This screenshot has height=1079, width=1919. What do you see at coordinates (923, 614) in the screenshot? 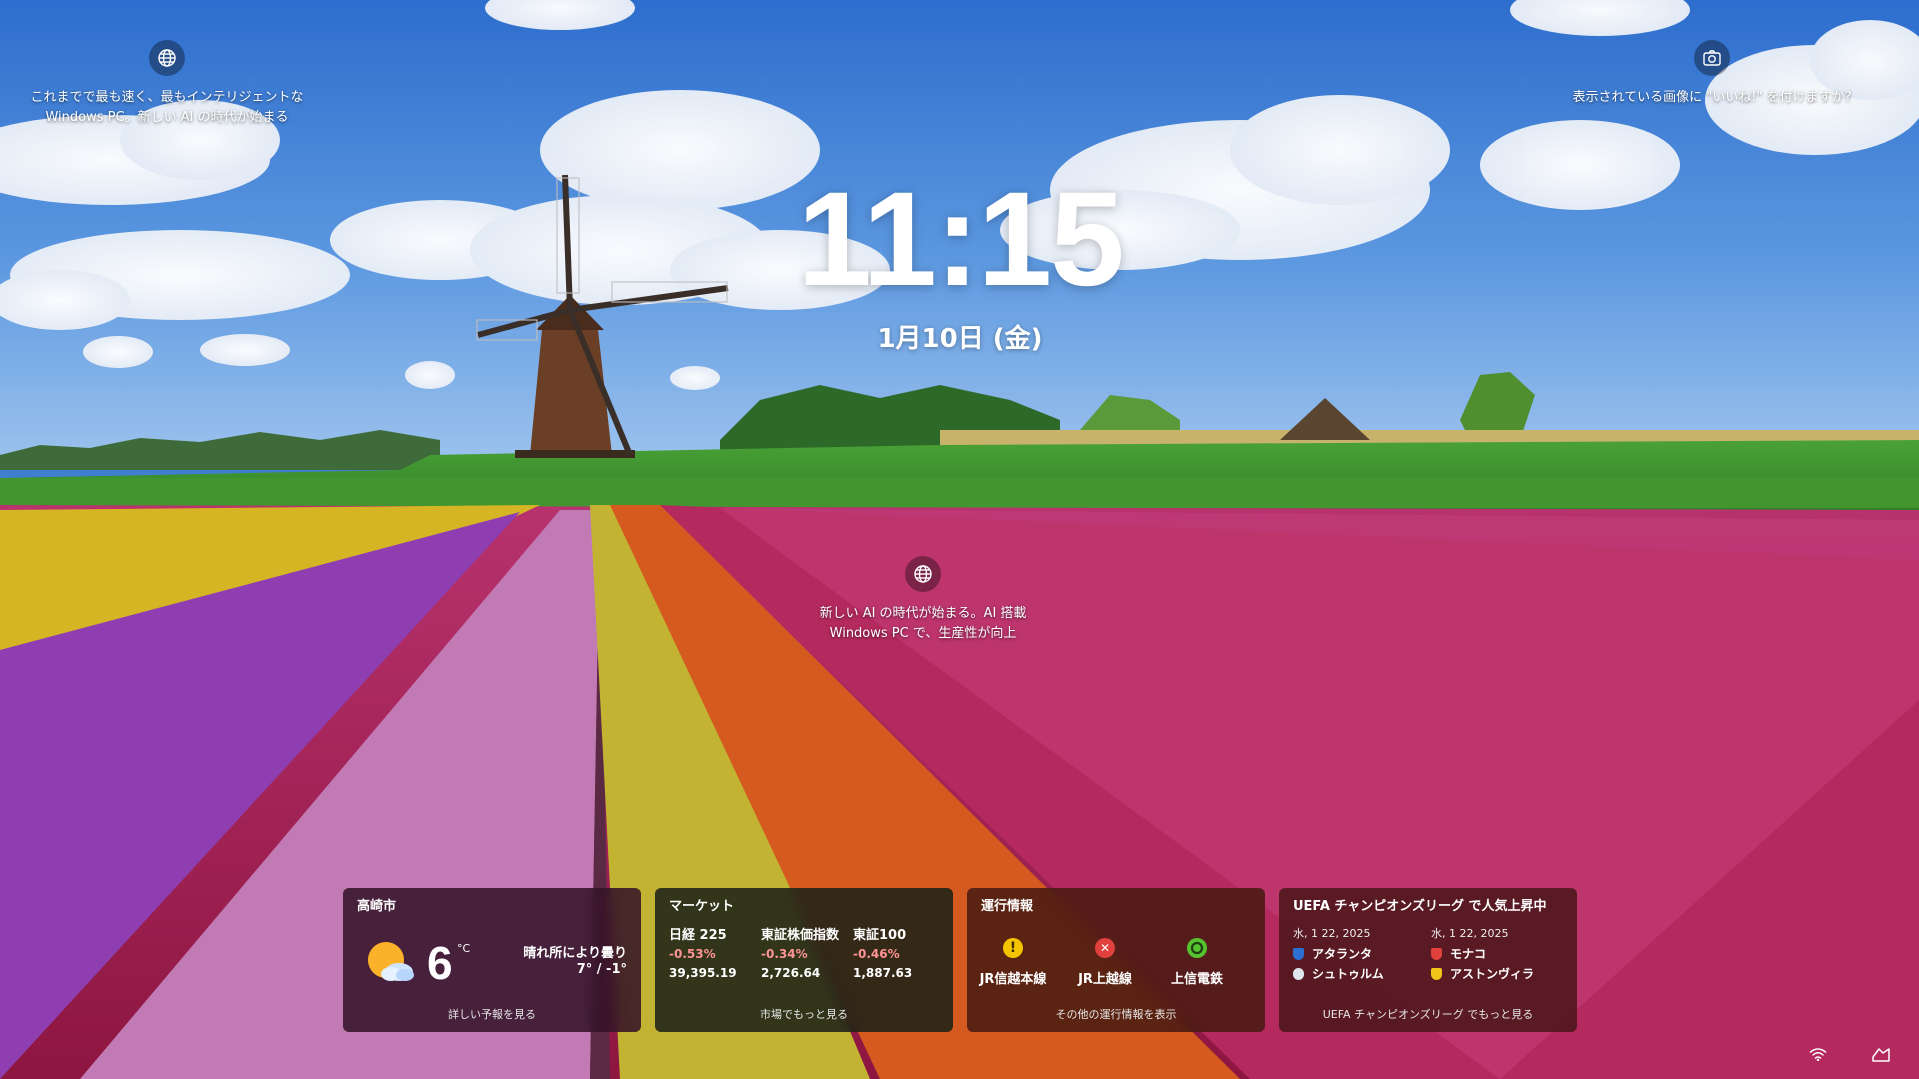
I see `spotlight-text-line: 新しい AI の時代が始まる。AI 搭載` at bounding box center [923, 614].